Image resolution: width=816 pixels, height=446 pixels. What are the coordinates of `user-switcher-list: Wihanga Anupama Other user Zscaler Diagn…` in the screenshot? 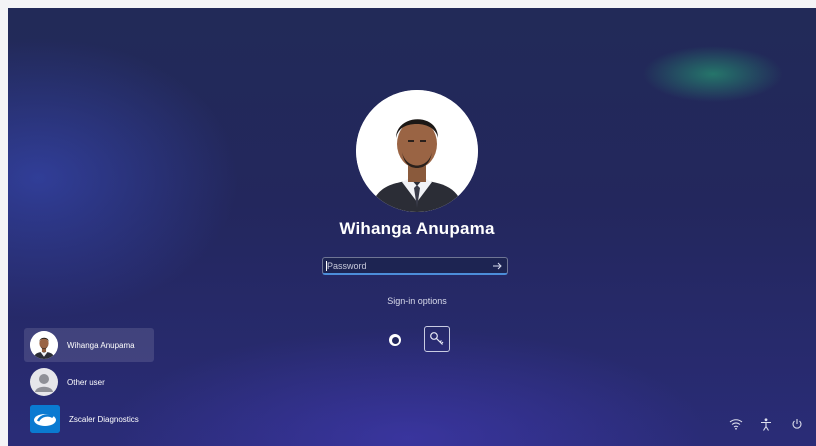 It's located at (89, 383).